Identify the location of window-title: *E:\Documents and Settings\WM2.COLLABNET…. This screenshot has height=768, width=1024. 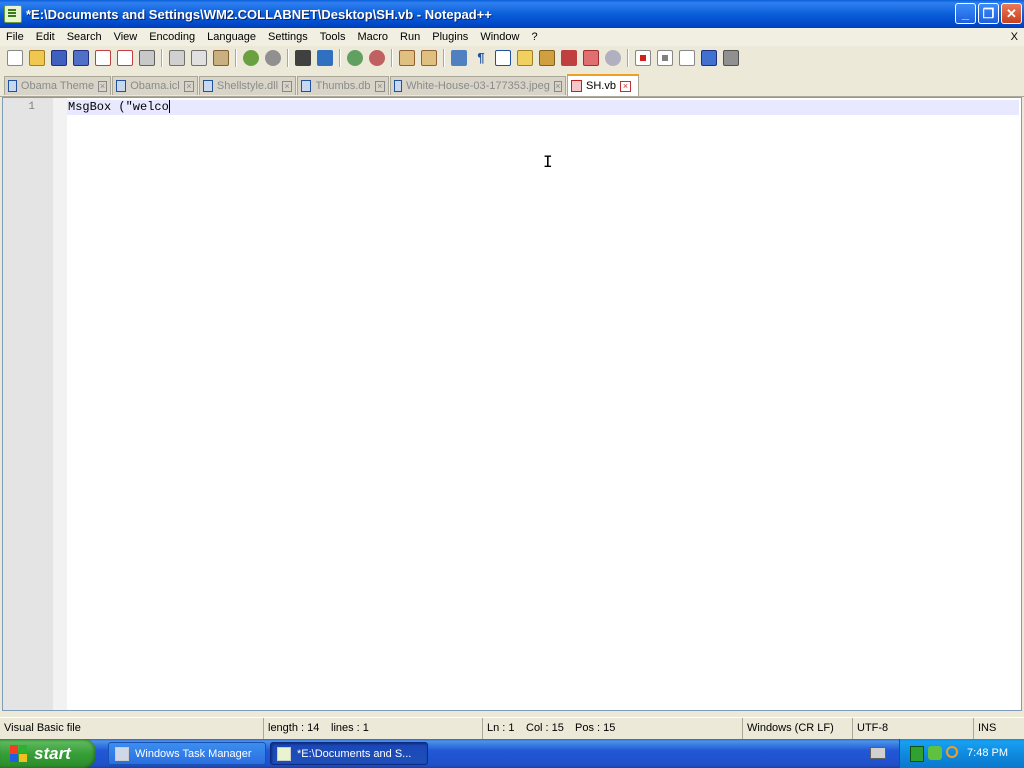
(259, 14).